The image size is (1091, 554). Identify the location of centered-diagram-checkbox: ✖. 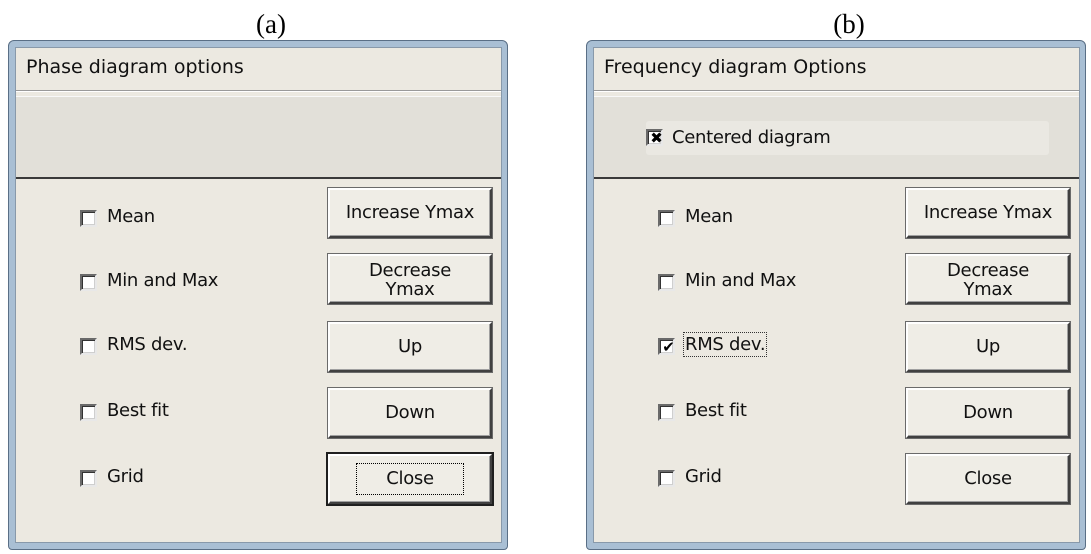
(654, 138).